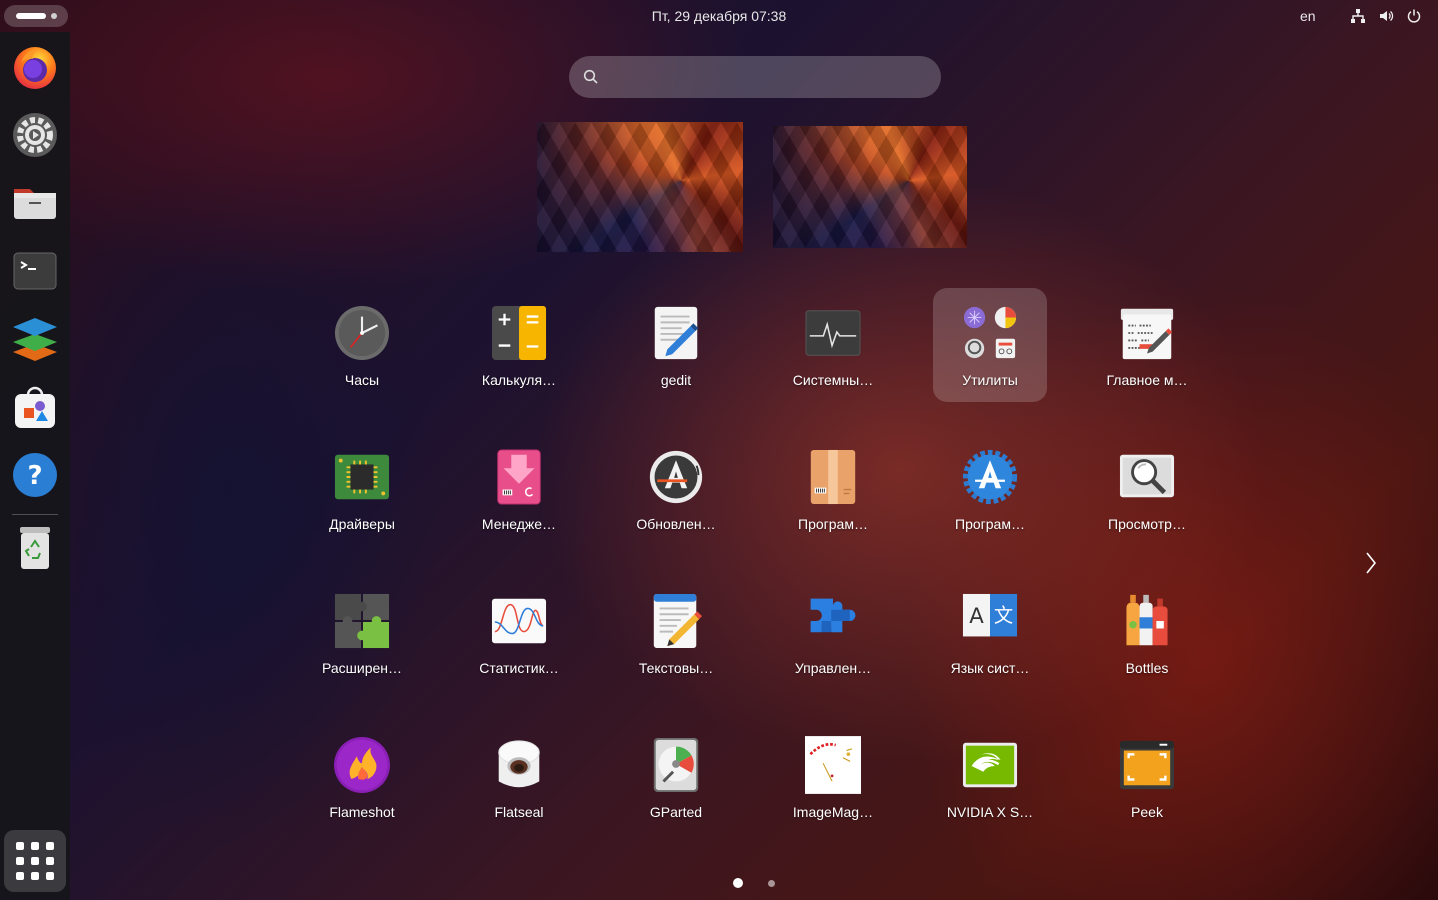  Describe the element at coordinates (676, 477) in the screenshot. I see `software-updater-icon` at that location.